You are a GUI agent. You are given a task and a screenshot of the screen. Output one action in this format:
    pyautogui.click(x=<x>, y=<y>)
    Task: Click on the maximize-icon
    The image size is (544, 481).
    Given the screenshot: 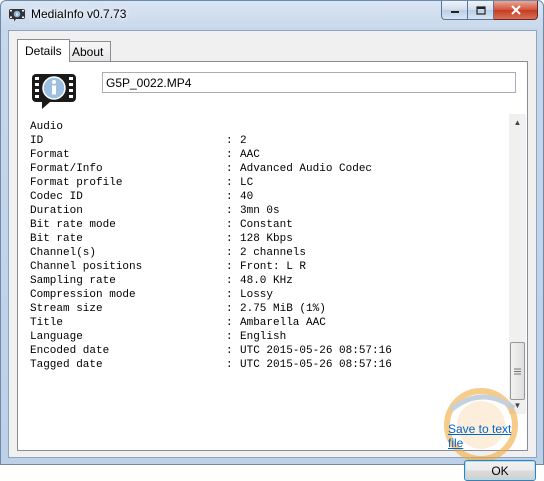 What is the action you would take?
    pyautogui.click(x=480, y=10)
    